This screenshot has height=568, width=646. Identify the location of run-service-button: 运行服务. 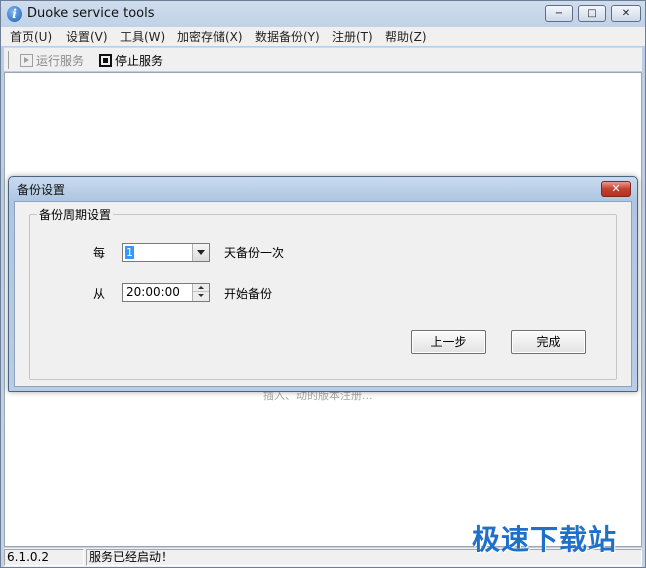
(52, 60).